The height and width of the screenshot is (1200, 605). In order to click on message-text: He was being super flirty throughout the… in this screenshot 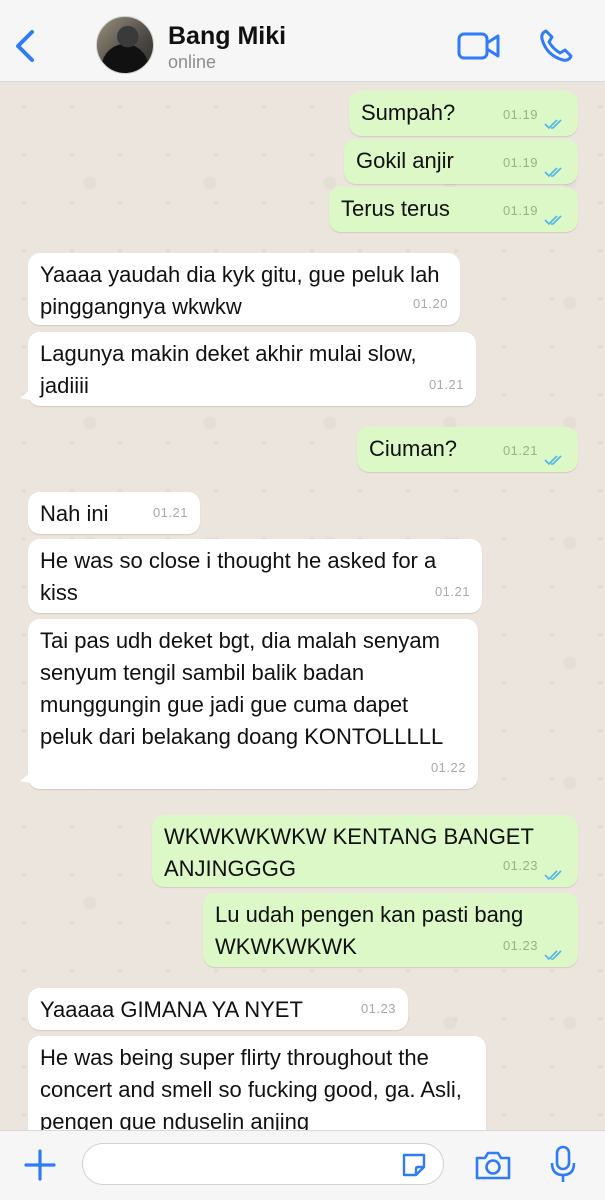, I will do `click(254, 1087)`.